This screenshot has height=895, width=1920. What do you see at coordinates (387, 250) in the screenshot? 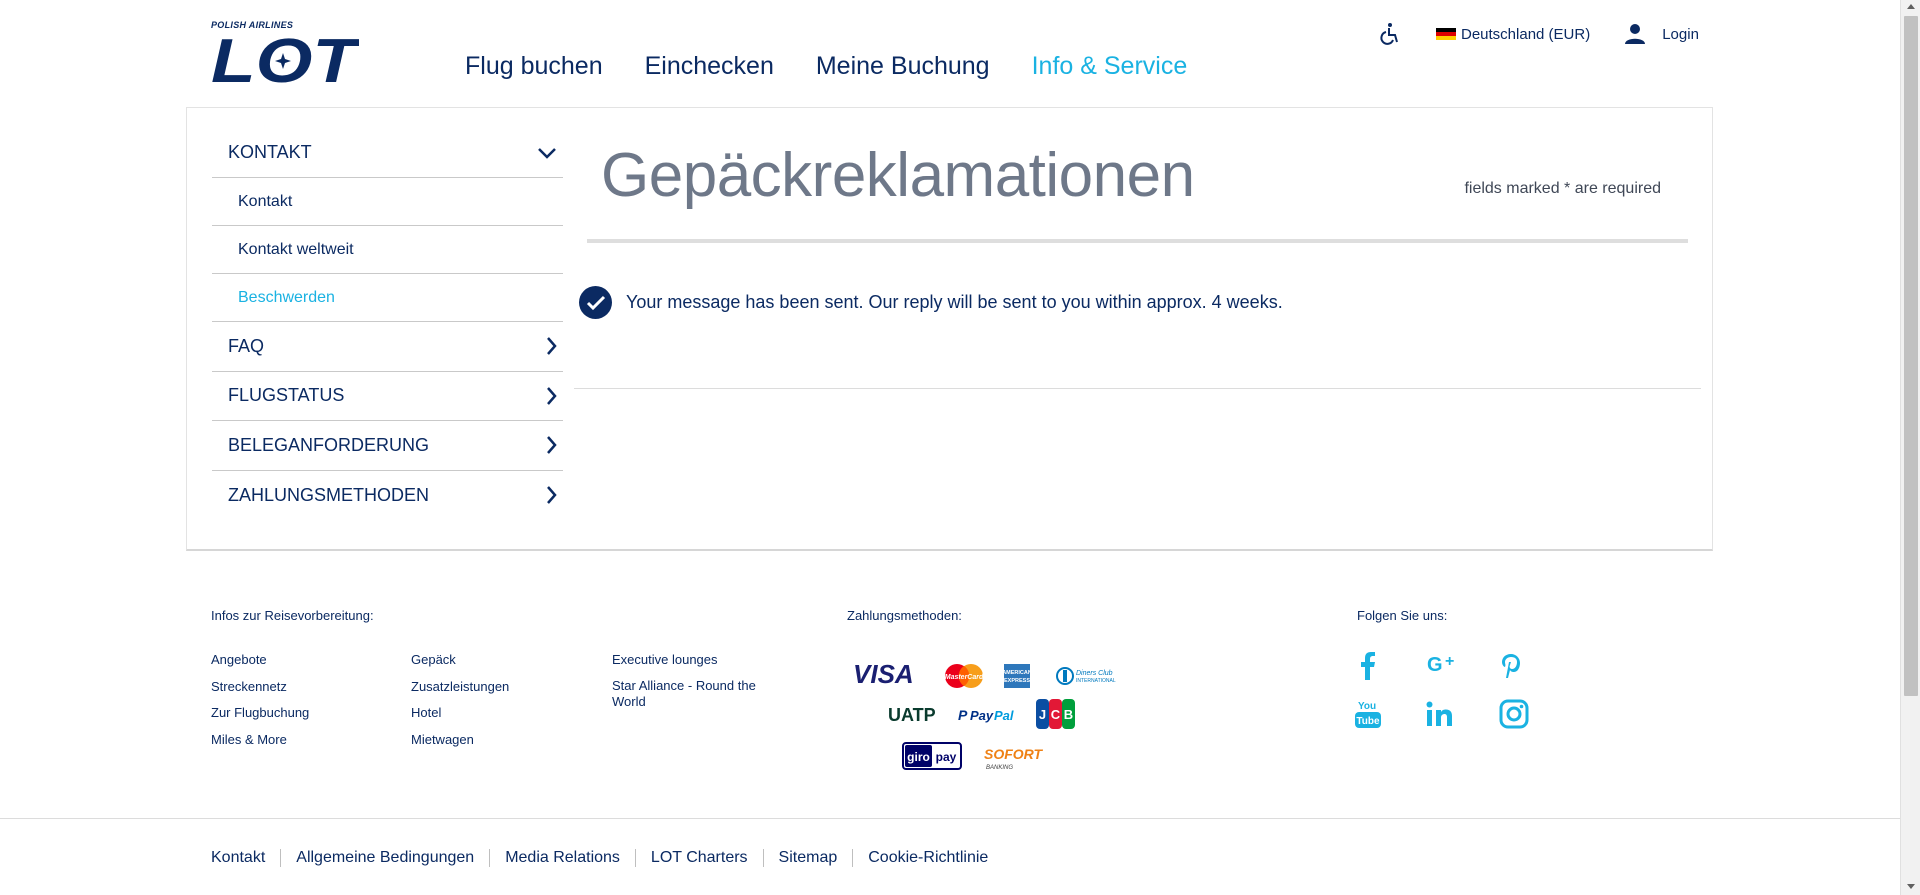
I see `sidebar-item-kontakt-weltweit: Kontakt weltweit` at bounding box center [387, 250].